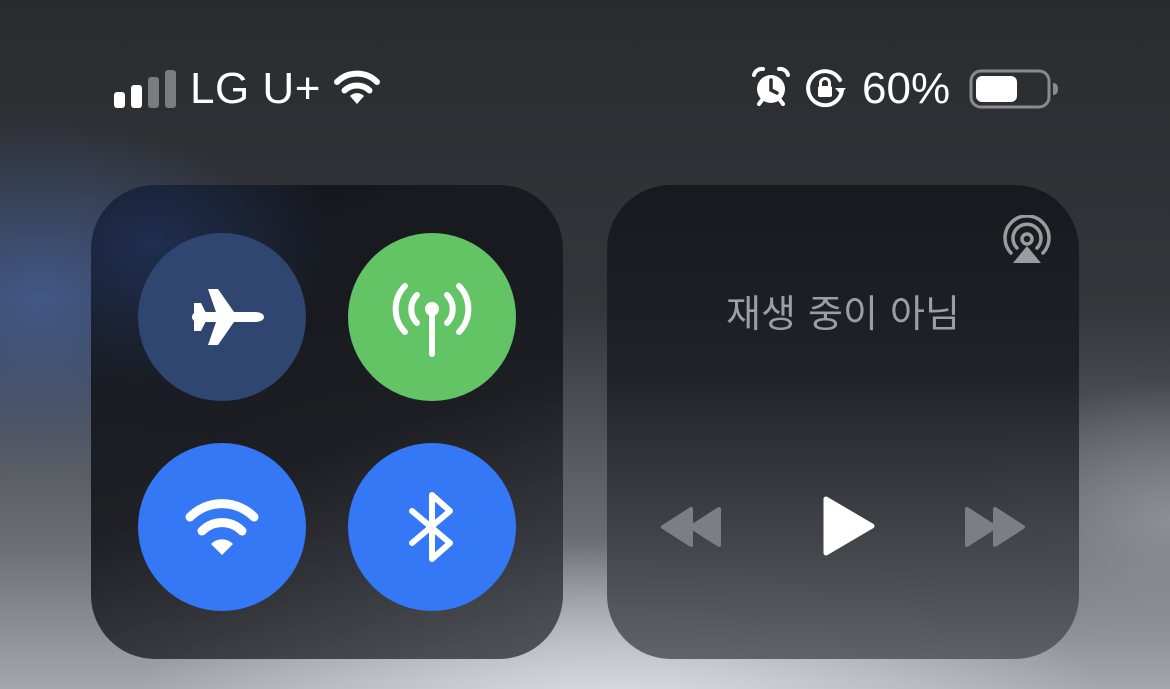 Image resolution: width=1170 pixels, height=689 pixels. Describe the element at coordinates (228, 317) in the screenshot. I see `airplane-icon` at that location.